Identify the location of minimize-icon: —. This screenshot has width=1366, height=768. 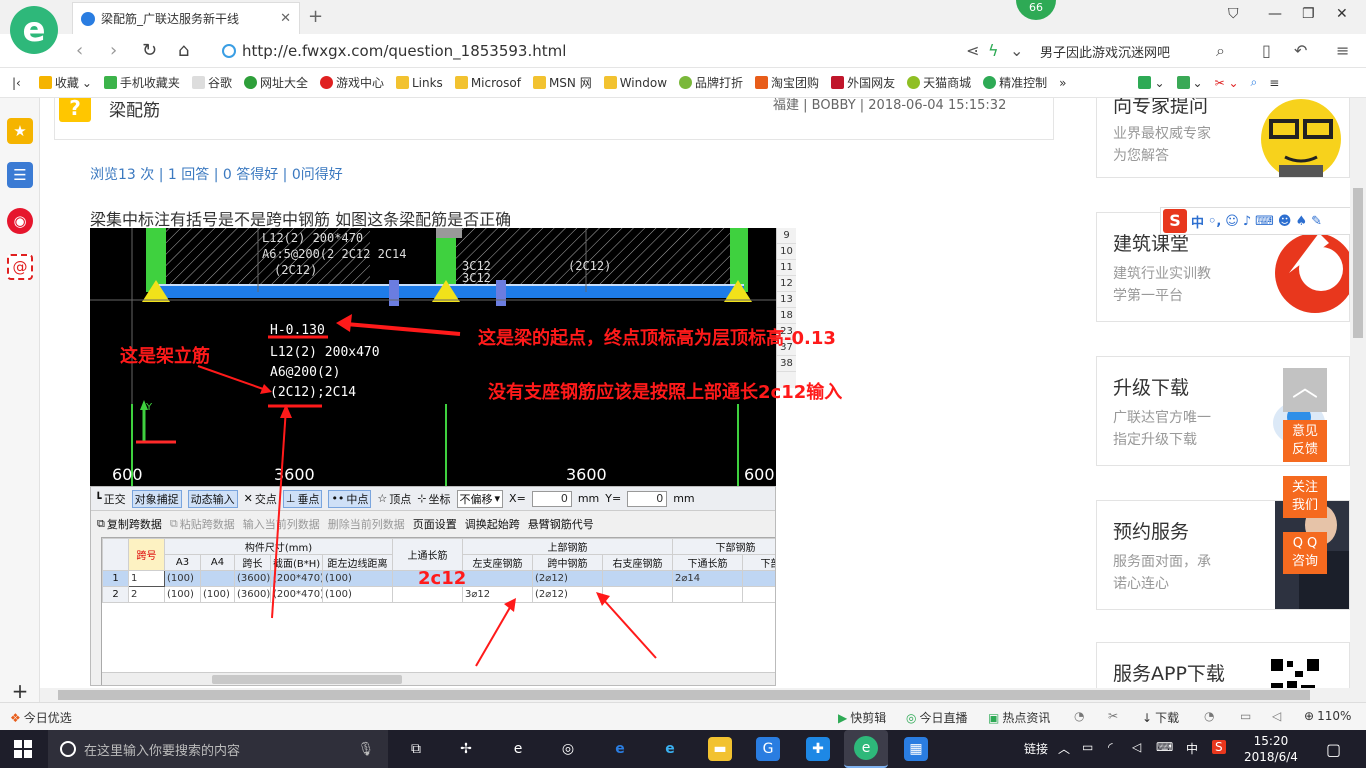
(1275, 14).